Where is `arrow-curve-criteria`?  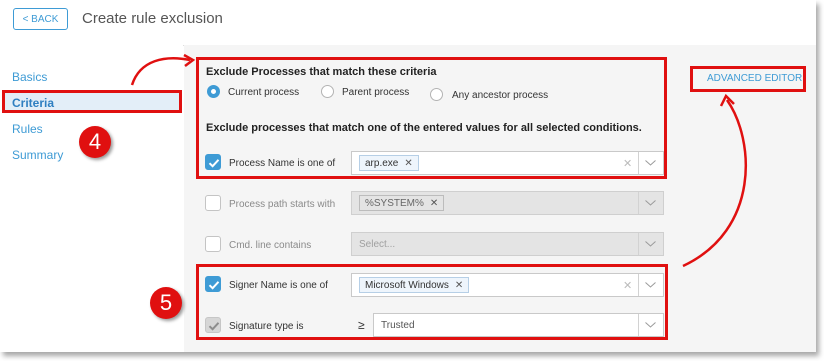 arrow-curve-criteria is located at coordinates (160, 71).